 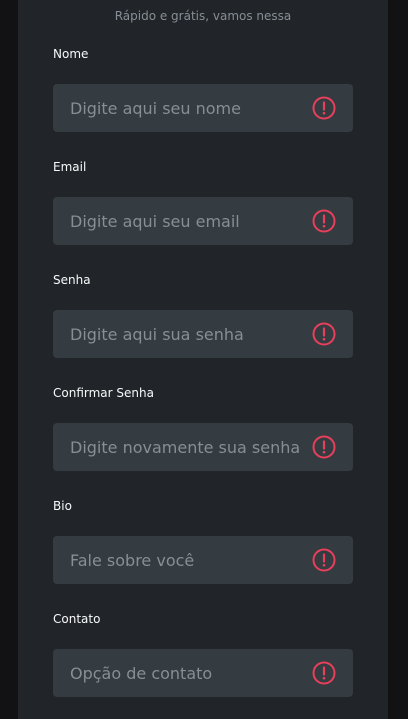 I want to click on contact-label: Contato, so click(x=77, y=619).